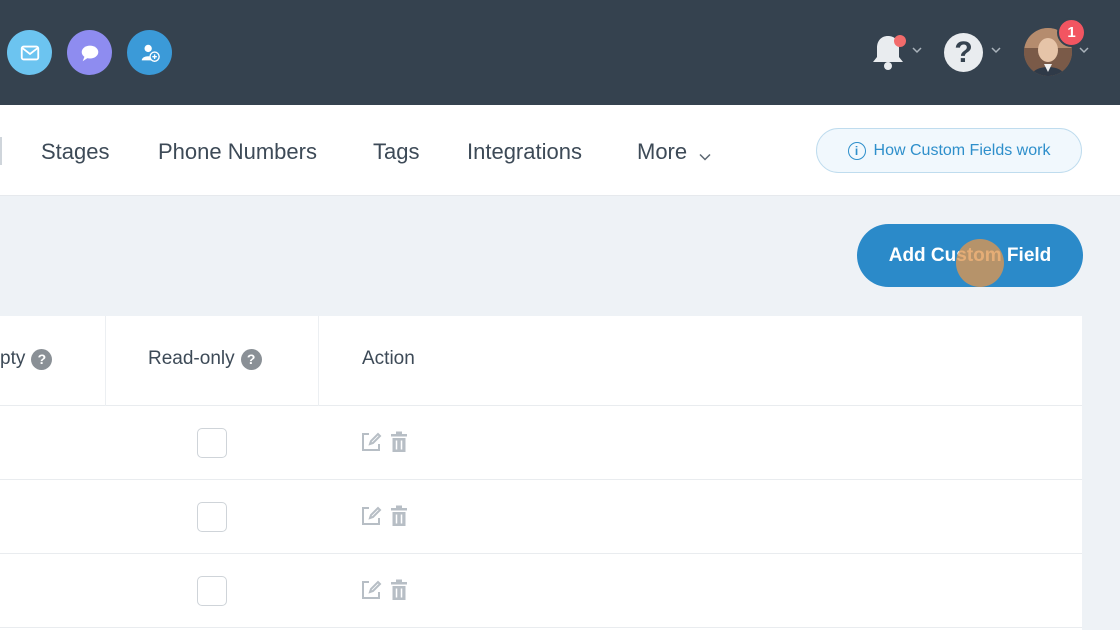  Describe the element at coordinates (1, 151) in the screenshot. I see `nav-divider` at that location.